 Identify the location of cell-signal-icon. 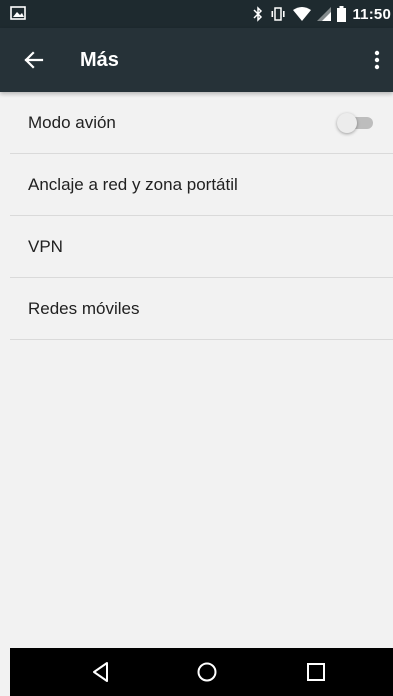
(324, 14).